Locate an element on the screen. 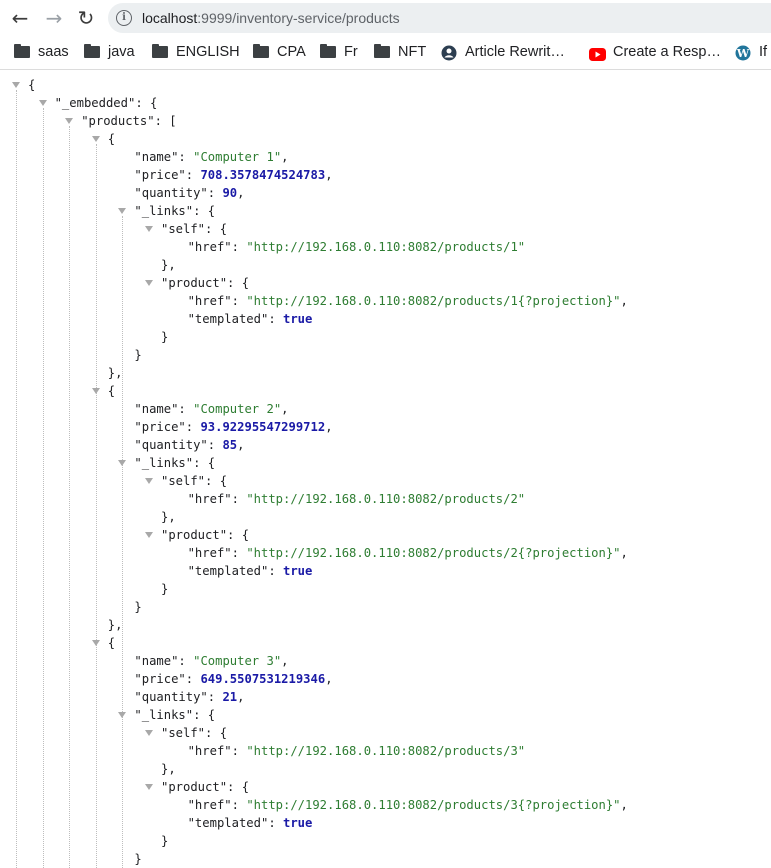  forward-arrow-icon: → is located at coordinates (54, 18).